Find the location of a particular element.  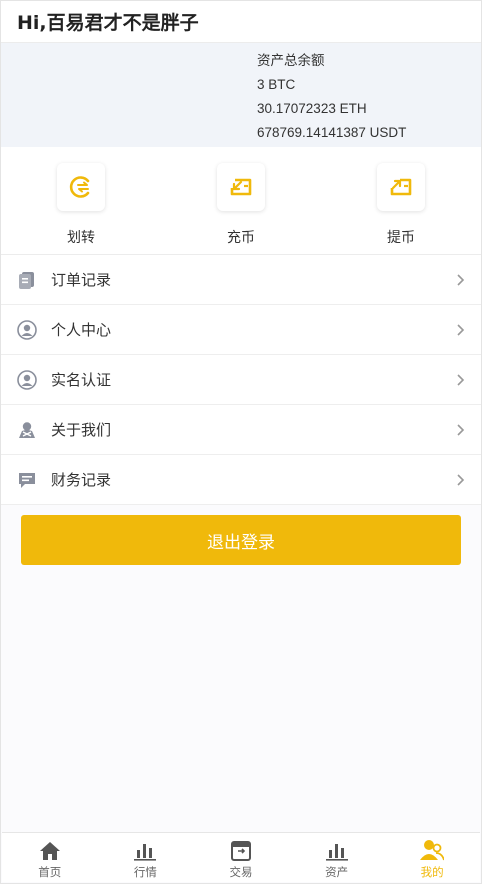

tab-label: 行情 is located at coordinates (145, 872).